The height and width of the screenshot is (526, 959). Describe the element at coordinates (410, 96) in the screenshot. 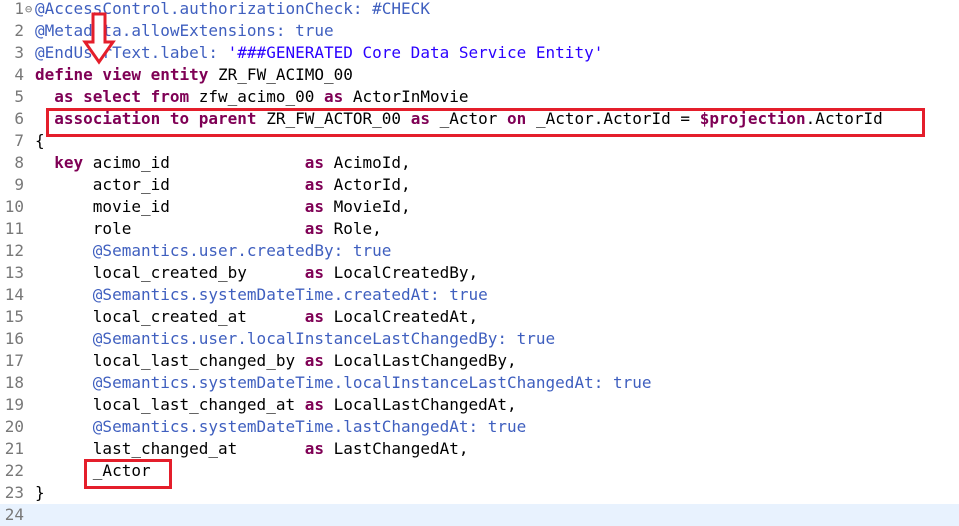

I see `code-token: ActorInMovie` at that location.